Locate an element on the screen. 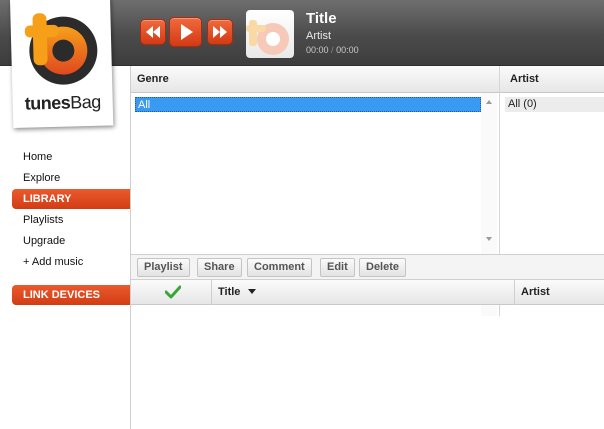 The image size is (604, 429). track-toolbar: Playlist Share Comment Edit Delete is located at coordinates (367, 267).